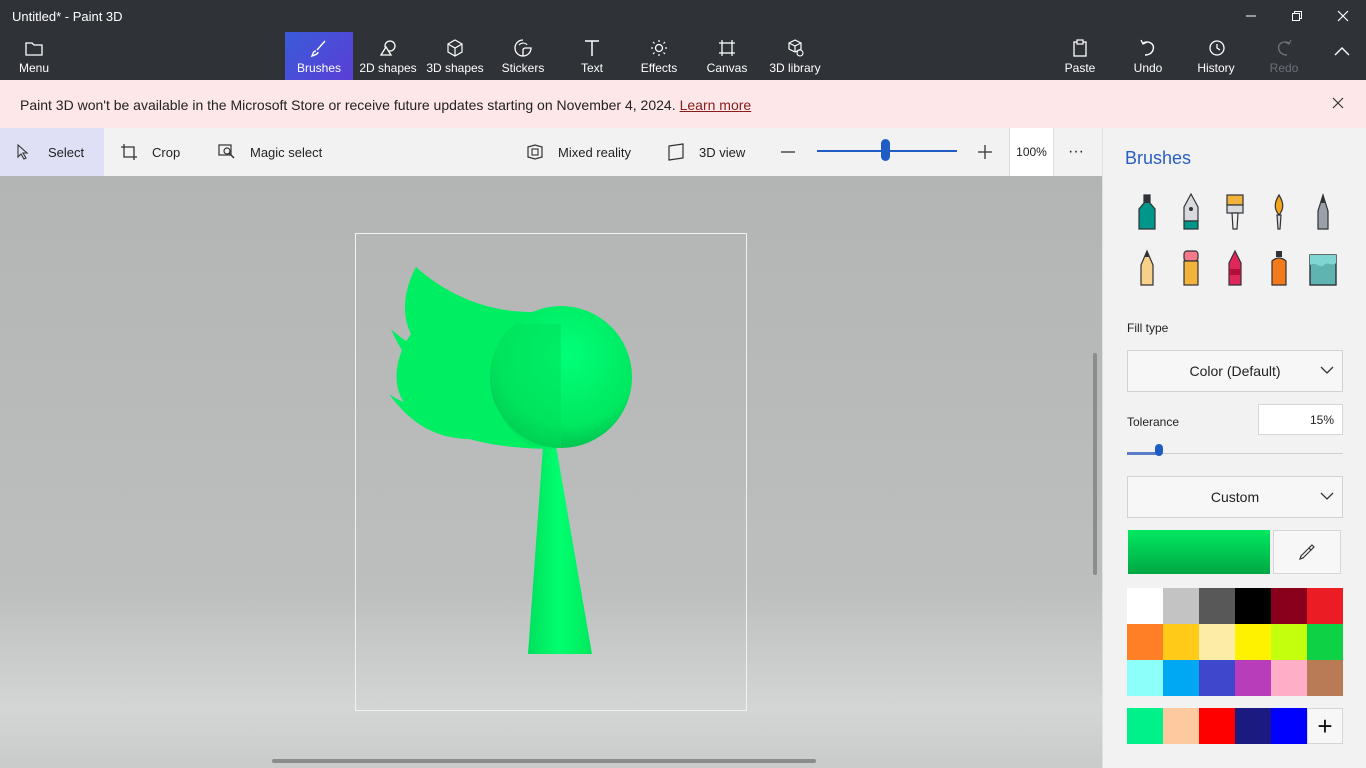 The width and height of the screenshot is (1366, 768). What do you see at coordinates (659, 68) in the screenshot?
I see `tool-label: Effects` at bounding box center [659, 68].